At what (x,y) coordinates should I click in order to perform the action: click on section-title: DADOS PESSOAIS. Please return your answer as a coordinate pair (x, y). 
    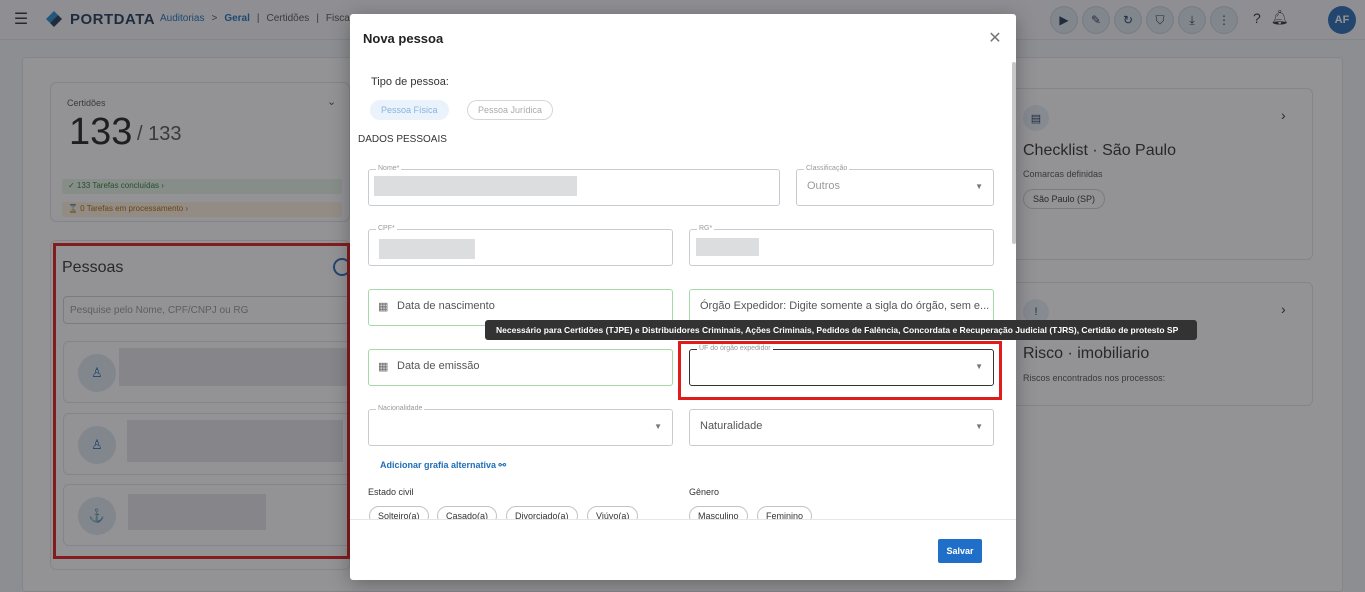
    Looking at the image, I should click on (402, 139).